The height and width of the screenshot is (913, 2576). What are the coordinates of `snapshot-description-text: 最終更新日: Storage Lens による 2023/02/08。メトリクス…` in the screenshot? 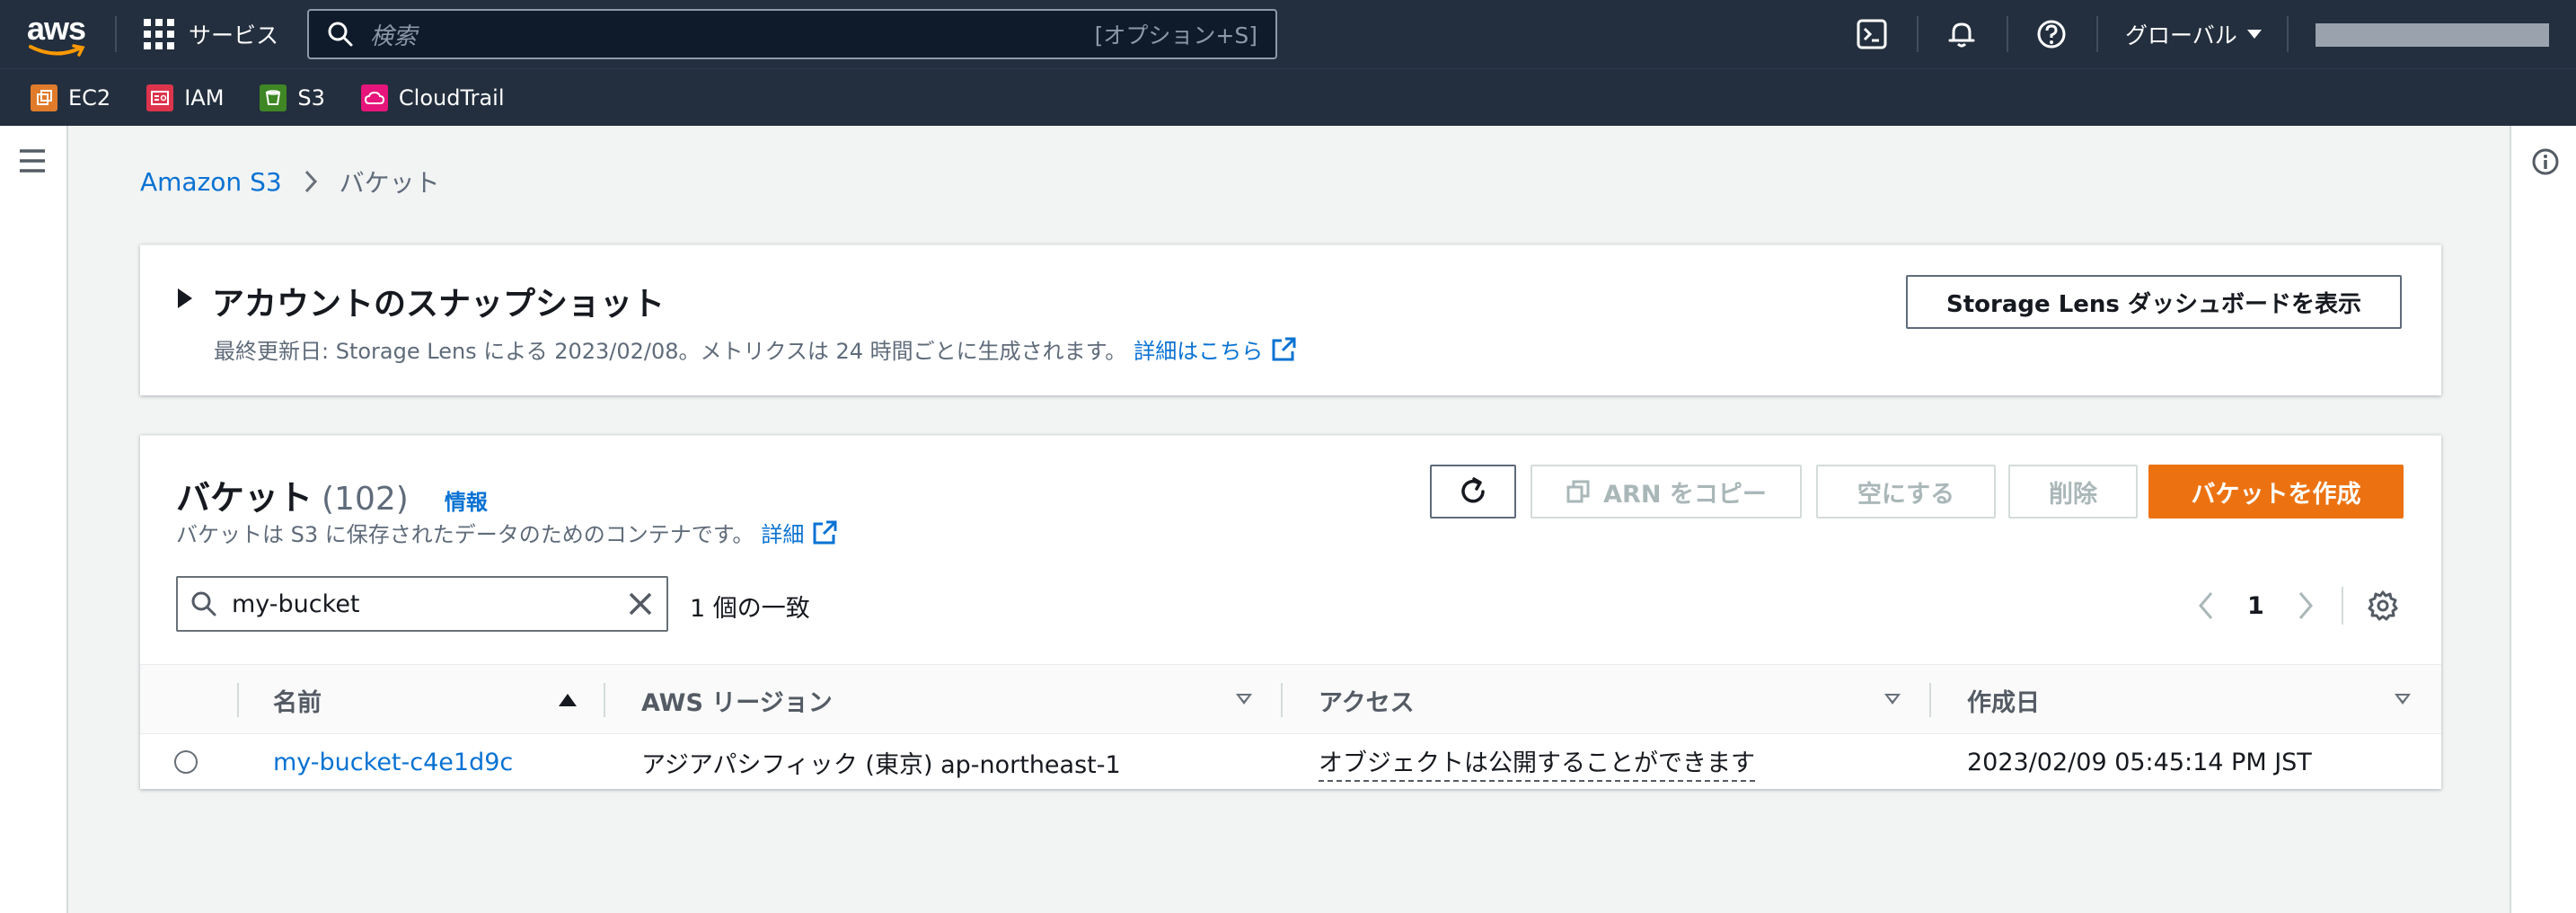 It's located at (670, 351).